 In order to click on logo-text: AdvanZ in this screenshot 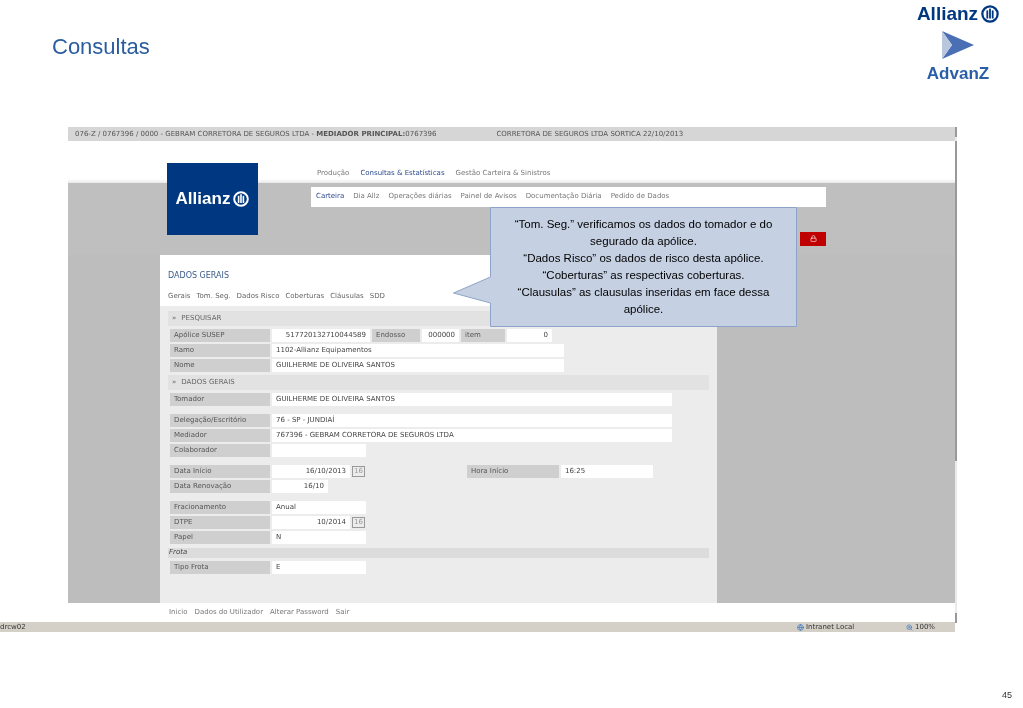, I will do `click(958, 73)`.